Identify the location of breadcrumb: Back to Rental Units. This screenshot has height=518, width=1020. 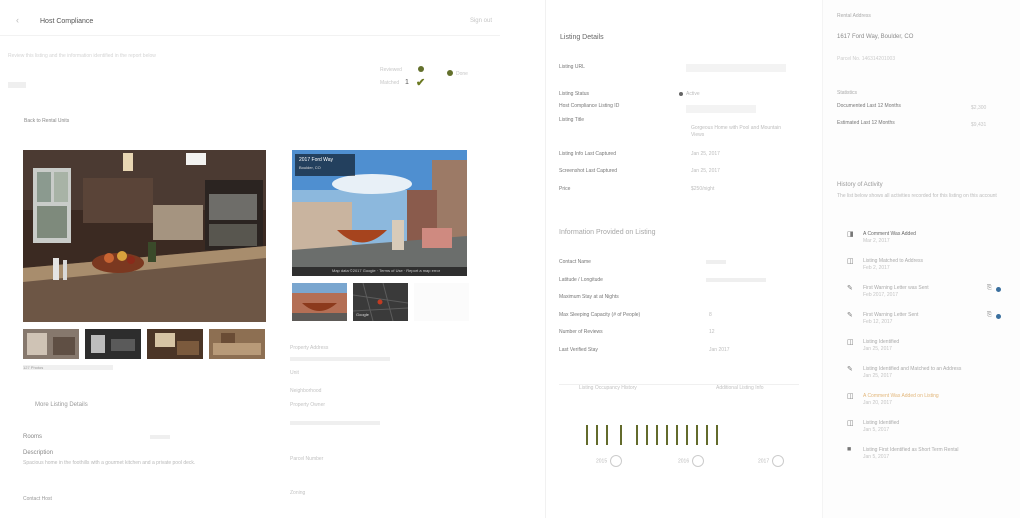
(46, 121).